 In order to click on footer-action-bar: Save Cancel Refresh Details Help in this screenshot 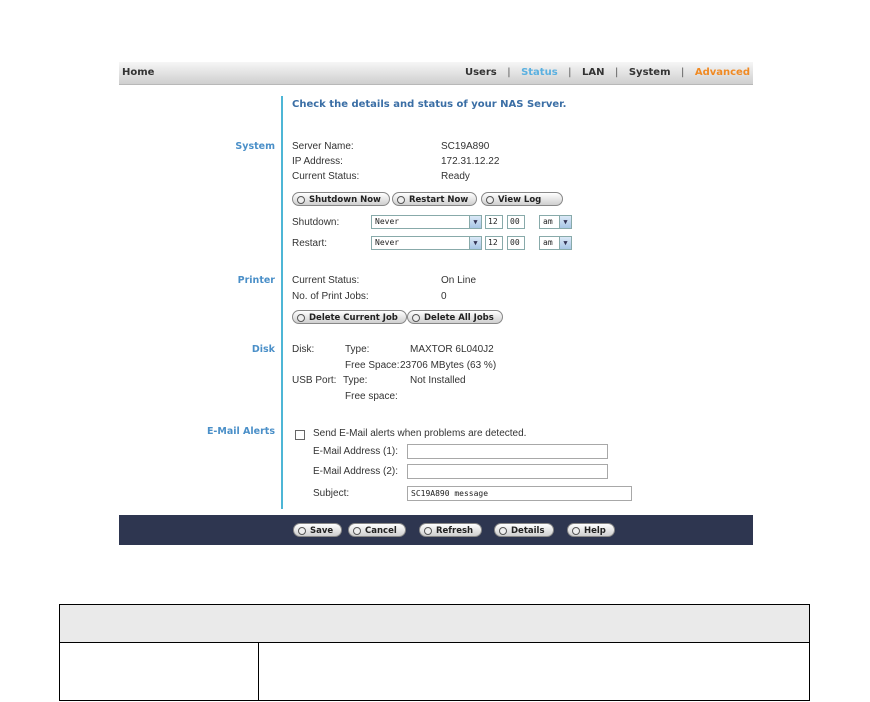, I will do `click(436, 530)`.